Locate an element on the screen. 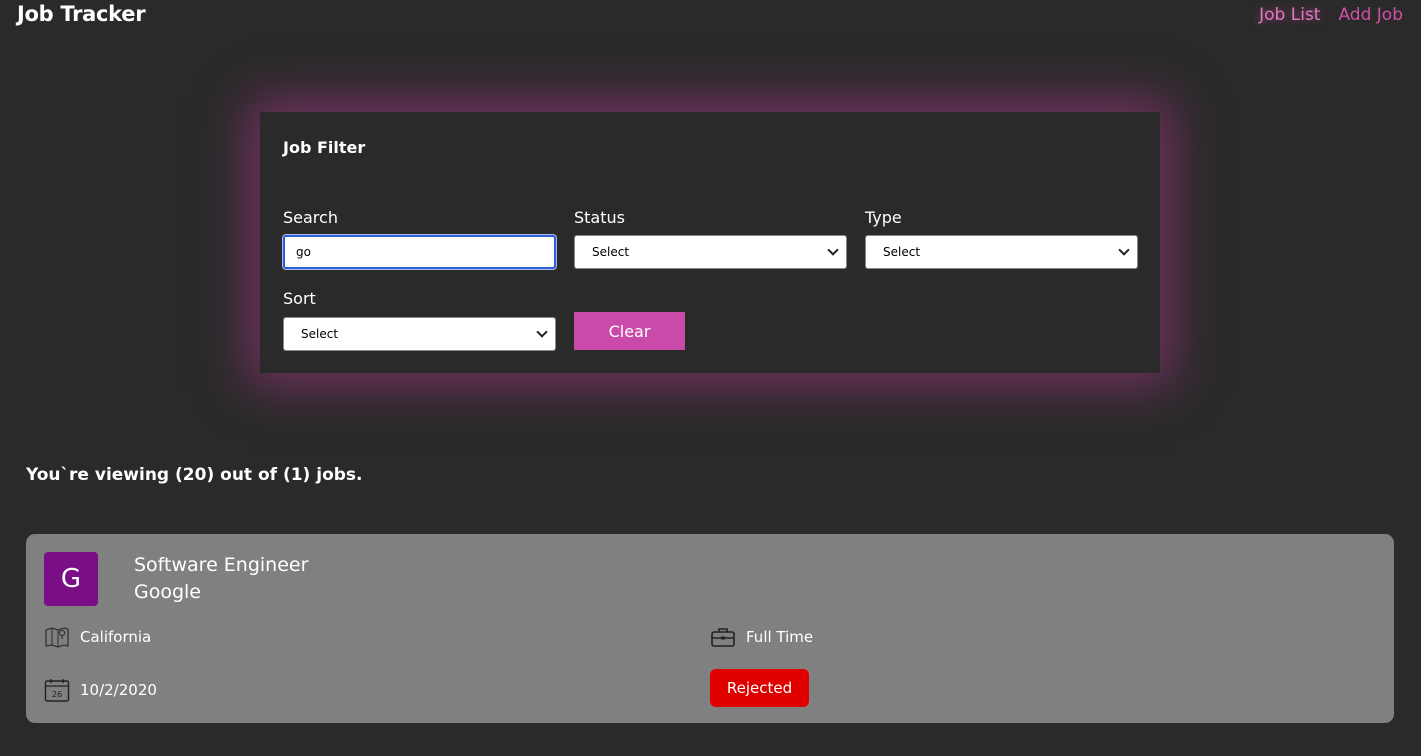 The width and height of the screenshot is (1421, 756). briefcase-icon is located at coordinates (723, 637).